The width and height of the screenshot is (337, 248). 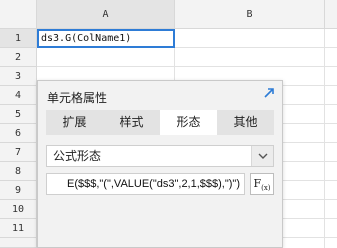 I want to click on fx-label: F, so click(x=257, y=183).